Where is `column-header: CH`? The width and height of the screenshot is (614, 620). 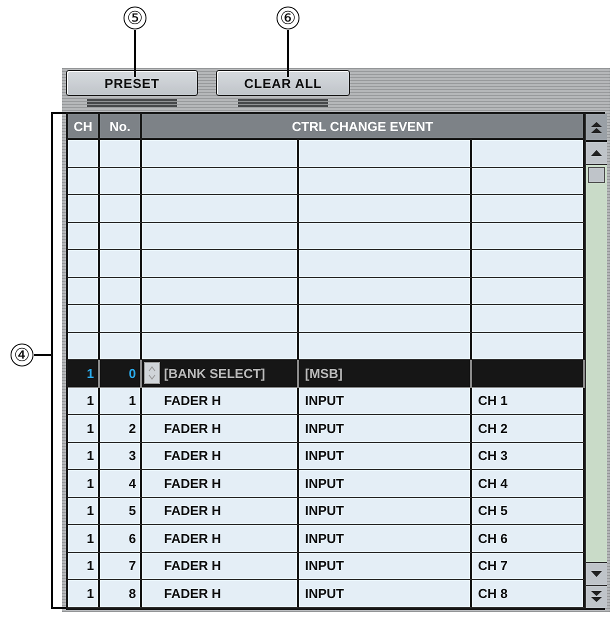
column-header: CH is located at coordinates (84, 127).